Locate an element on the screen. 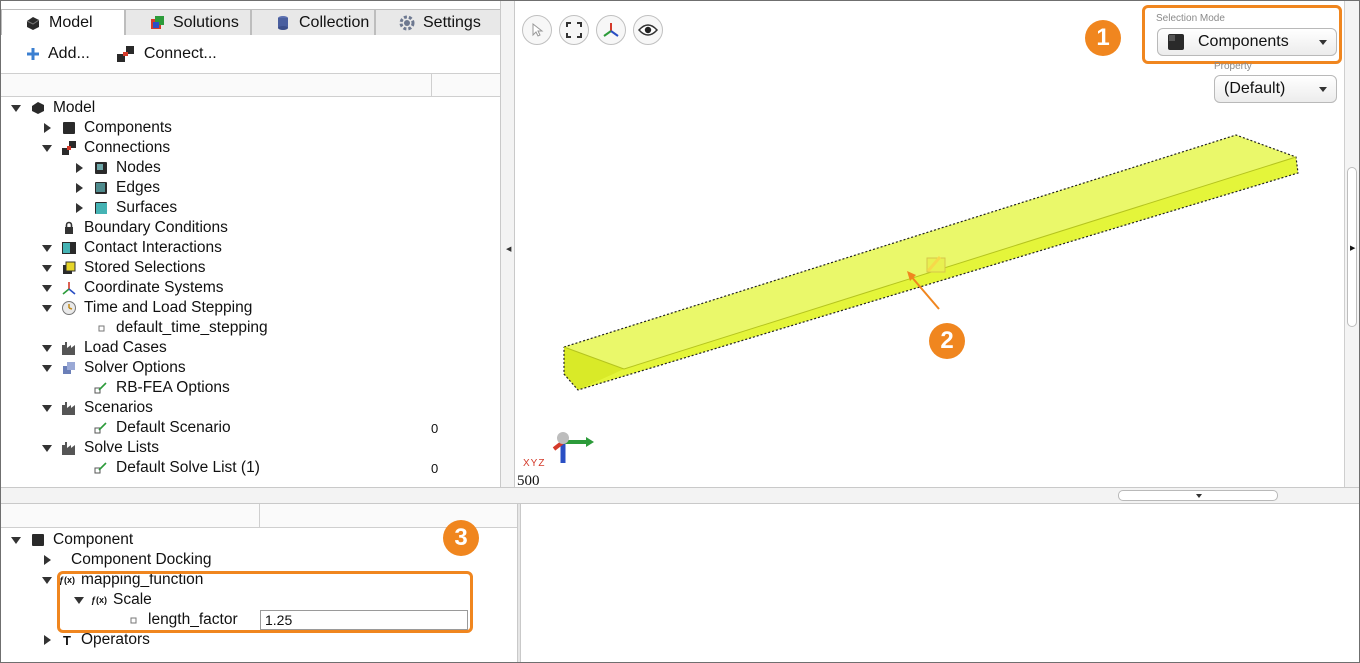 The width and height of the screenshot is (1360, 663). tree-label: Scenarios is located at coordinates (118, 407).